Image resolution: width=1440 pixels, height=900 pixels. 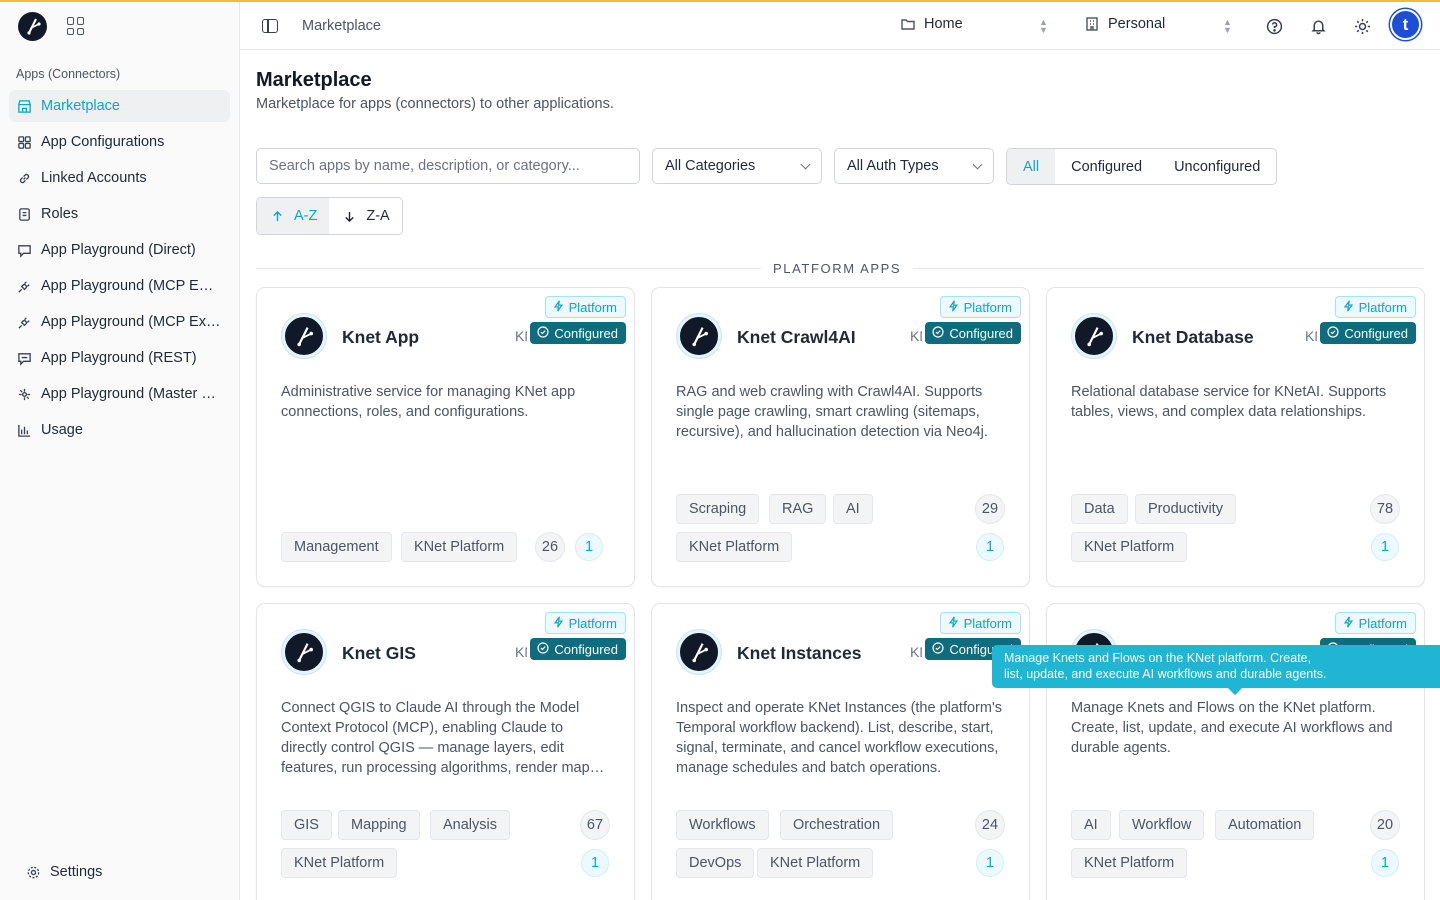 I want to click on app-logo, so click(x=32, y=26).